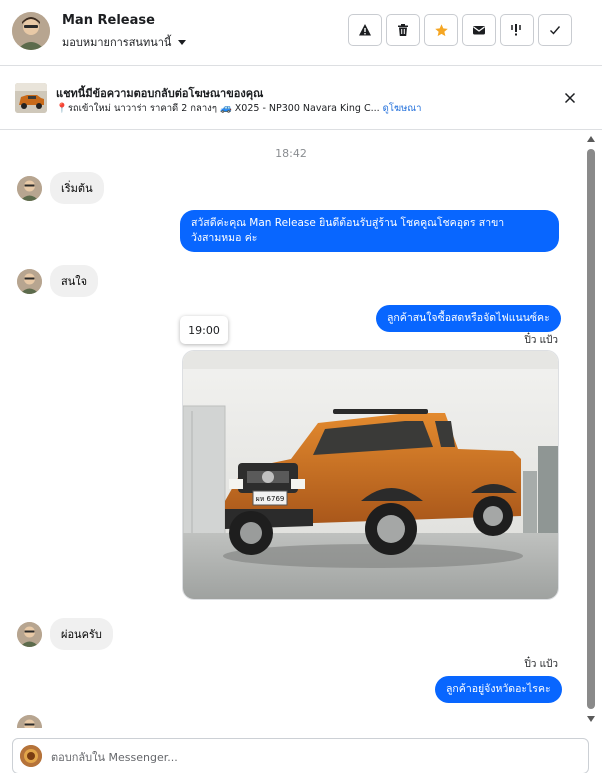  I want to click on close-icon, so click(570, 98).